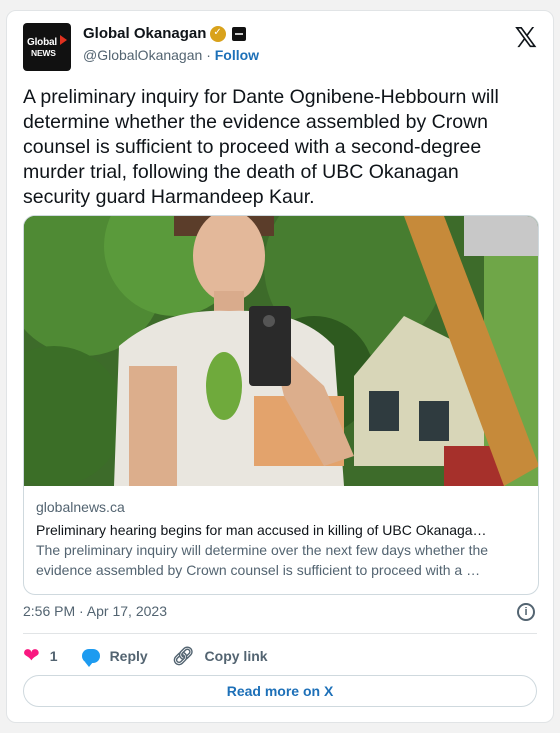 The image size is (560, 733). I want to click on play-icon, so click(63, 40).